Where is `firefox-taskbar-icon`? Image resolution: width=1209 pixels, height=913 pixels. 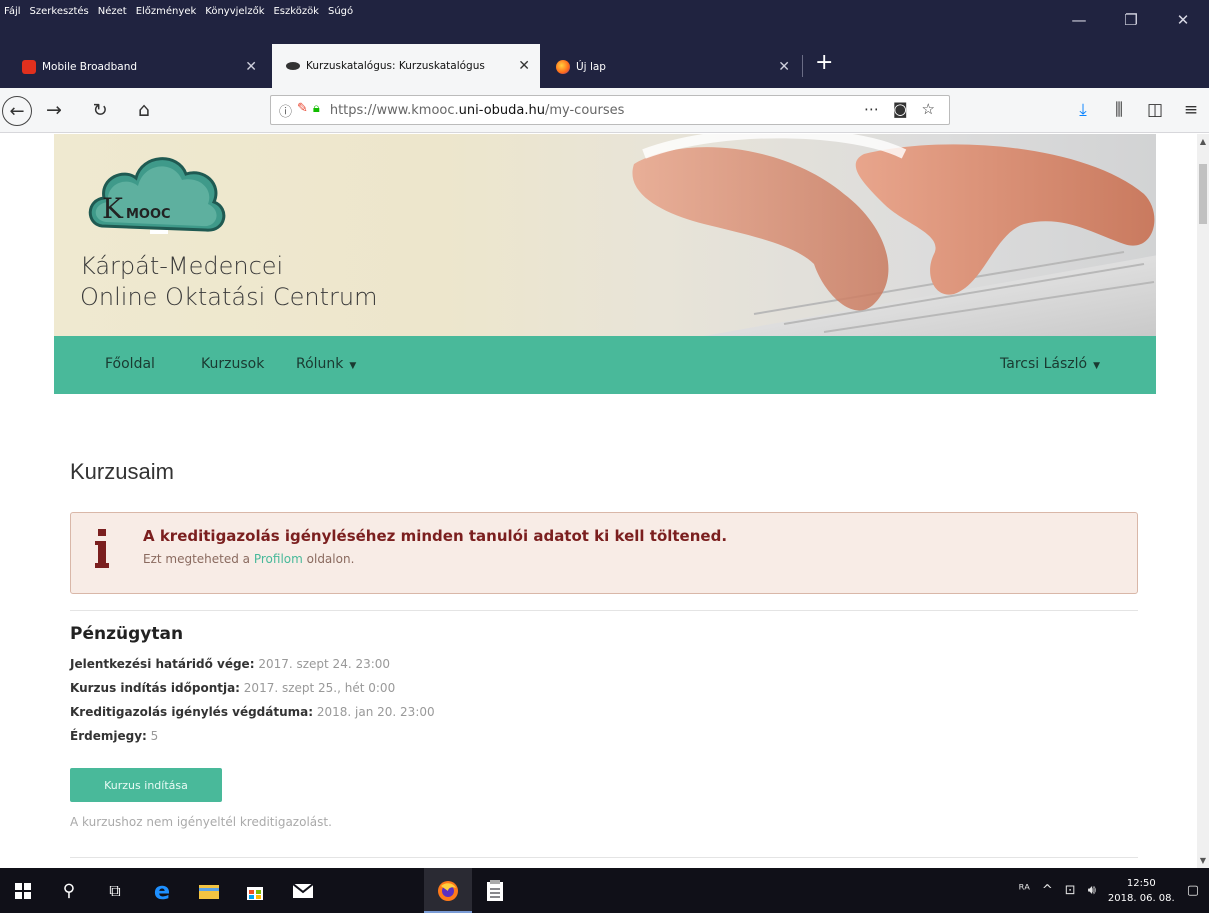 firefox-taskbar-icon is located at coordinates (448, 891).